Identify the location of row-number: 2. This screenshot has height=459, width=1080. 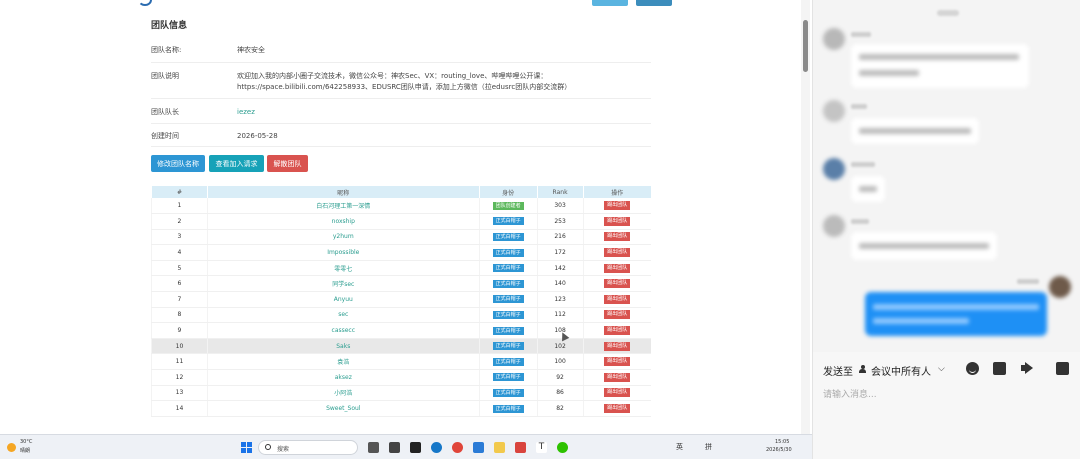
(179, 221).